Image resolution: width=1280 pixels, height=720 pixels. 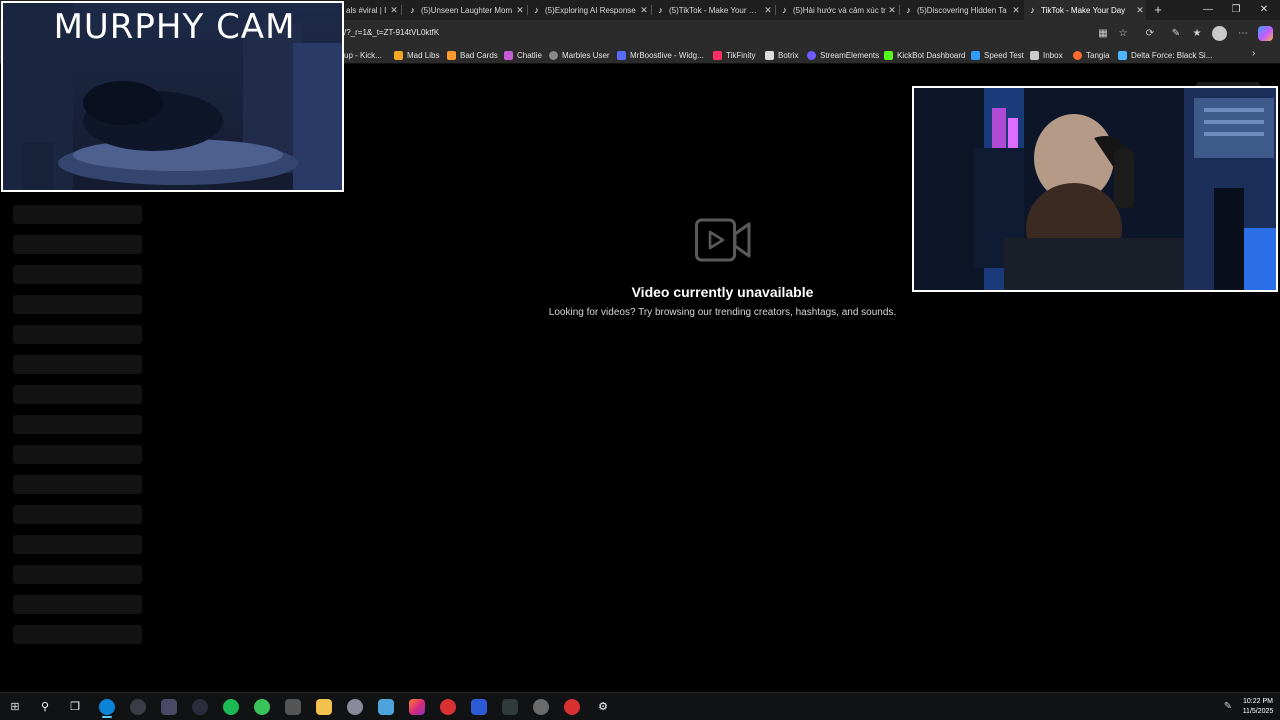 What do you see at coordinates (231, 707) in the screenshot?
I see `spotify-icon` at bounding box center [231, 707].